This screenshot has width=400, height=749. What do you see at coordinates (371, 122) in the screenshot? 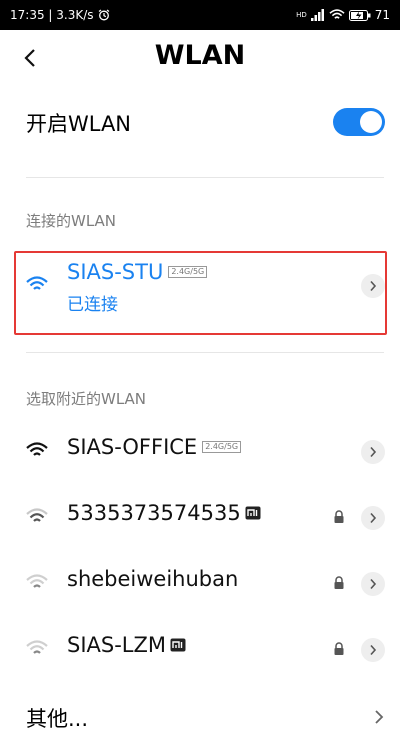
I see `switch-knob` at bounding box center [371, 122].